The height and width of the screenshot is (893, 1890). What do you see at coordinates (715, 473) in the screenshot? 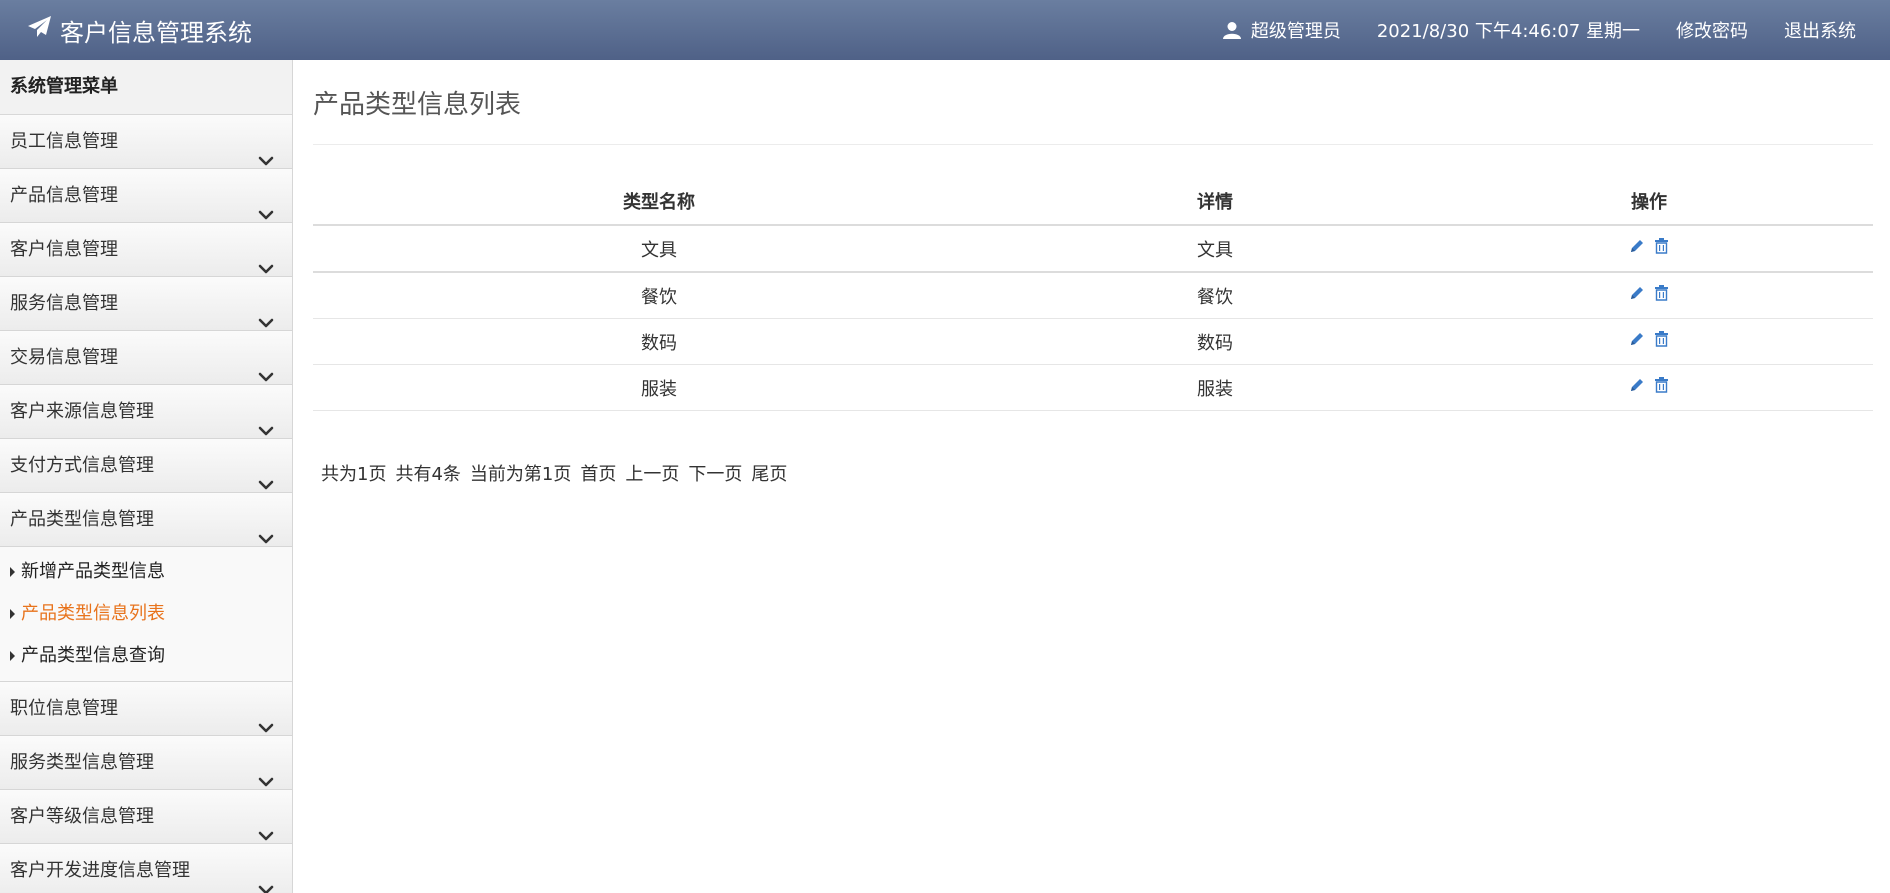
I see `pager-next-link: 下一页` at bounding box center [715, 473].